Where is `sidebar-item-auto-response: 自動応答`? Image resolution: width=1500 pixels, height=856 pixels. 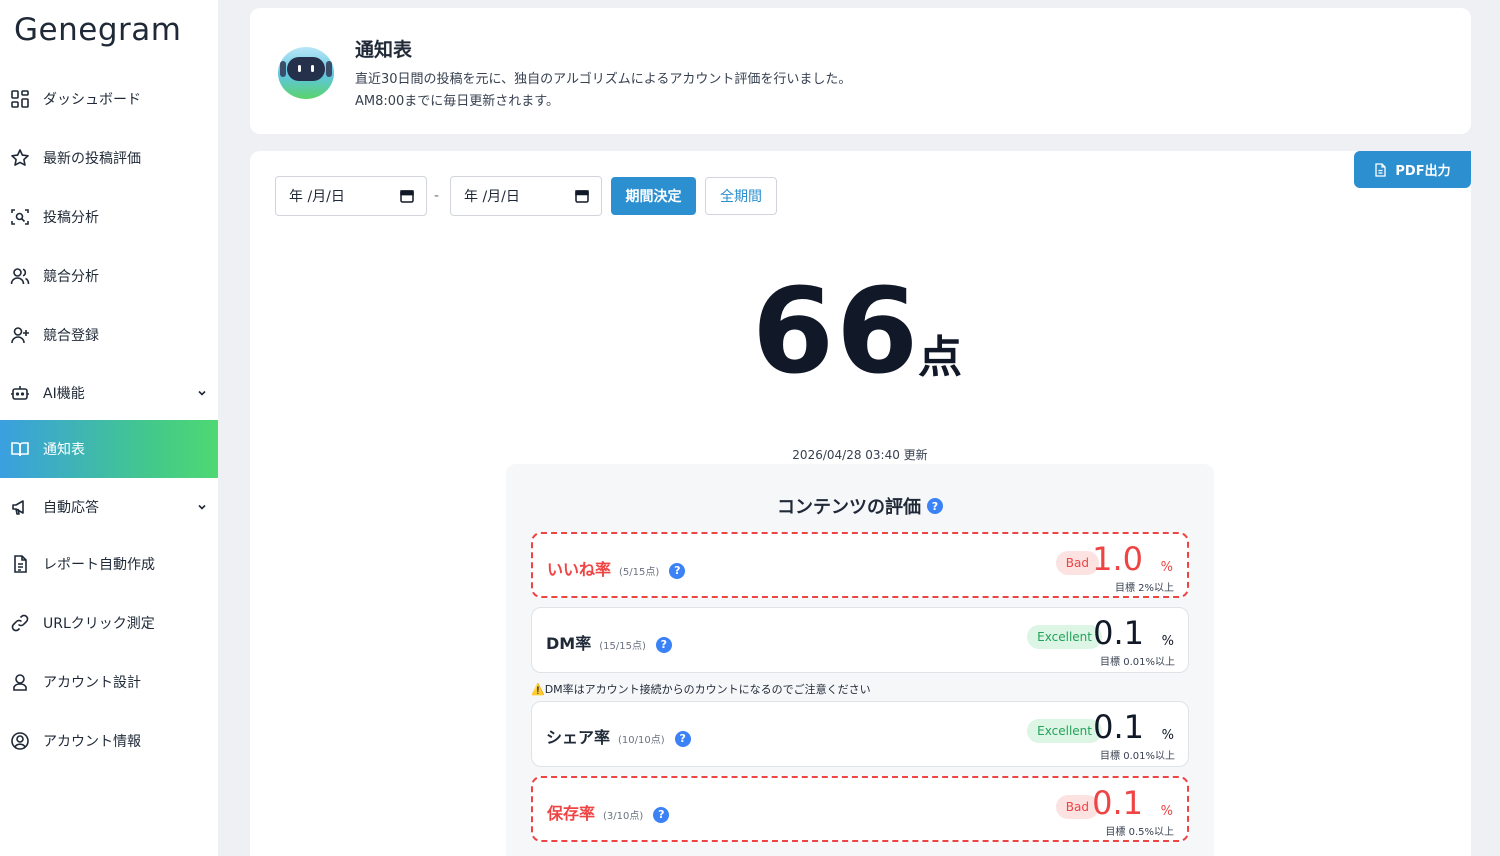 sidebar-item-auto-response: 自動応答 is located at coordinates (109, 507).